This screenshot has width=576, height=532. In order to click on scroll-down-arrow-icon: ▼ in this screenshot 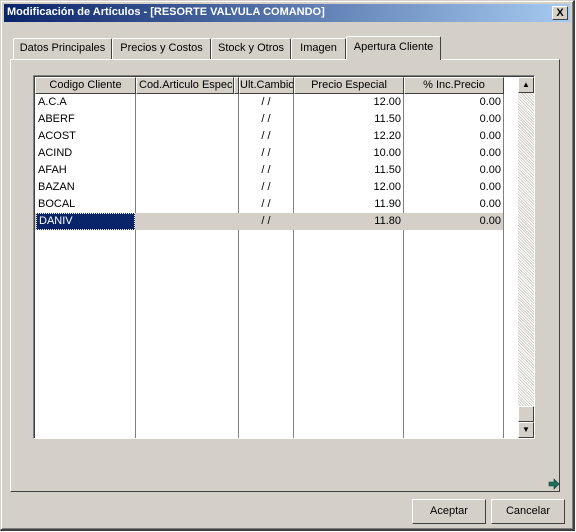, I will do `click(526, 429)`.